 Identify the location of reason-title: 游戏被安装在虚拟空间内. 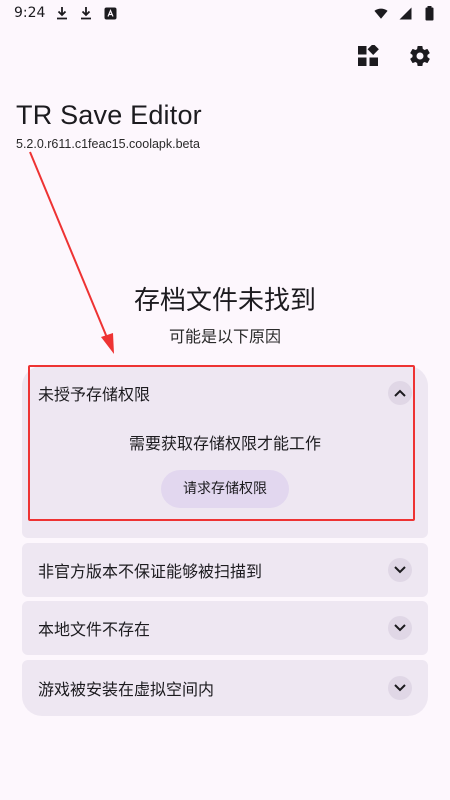
(126, 689).